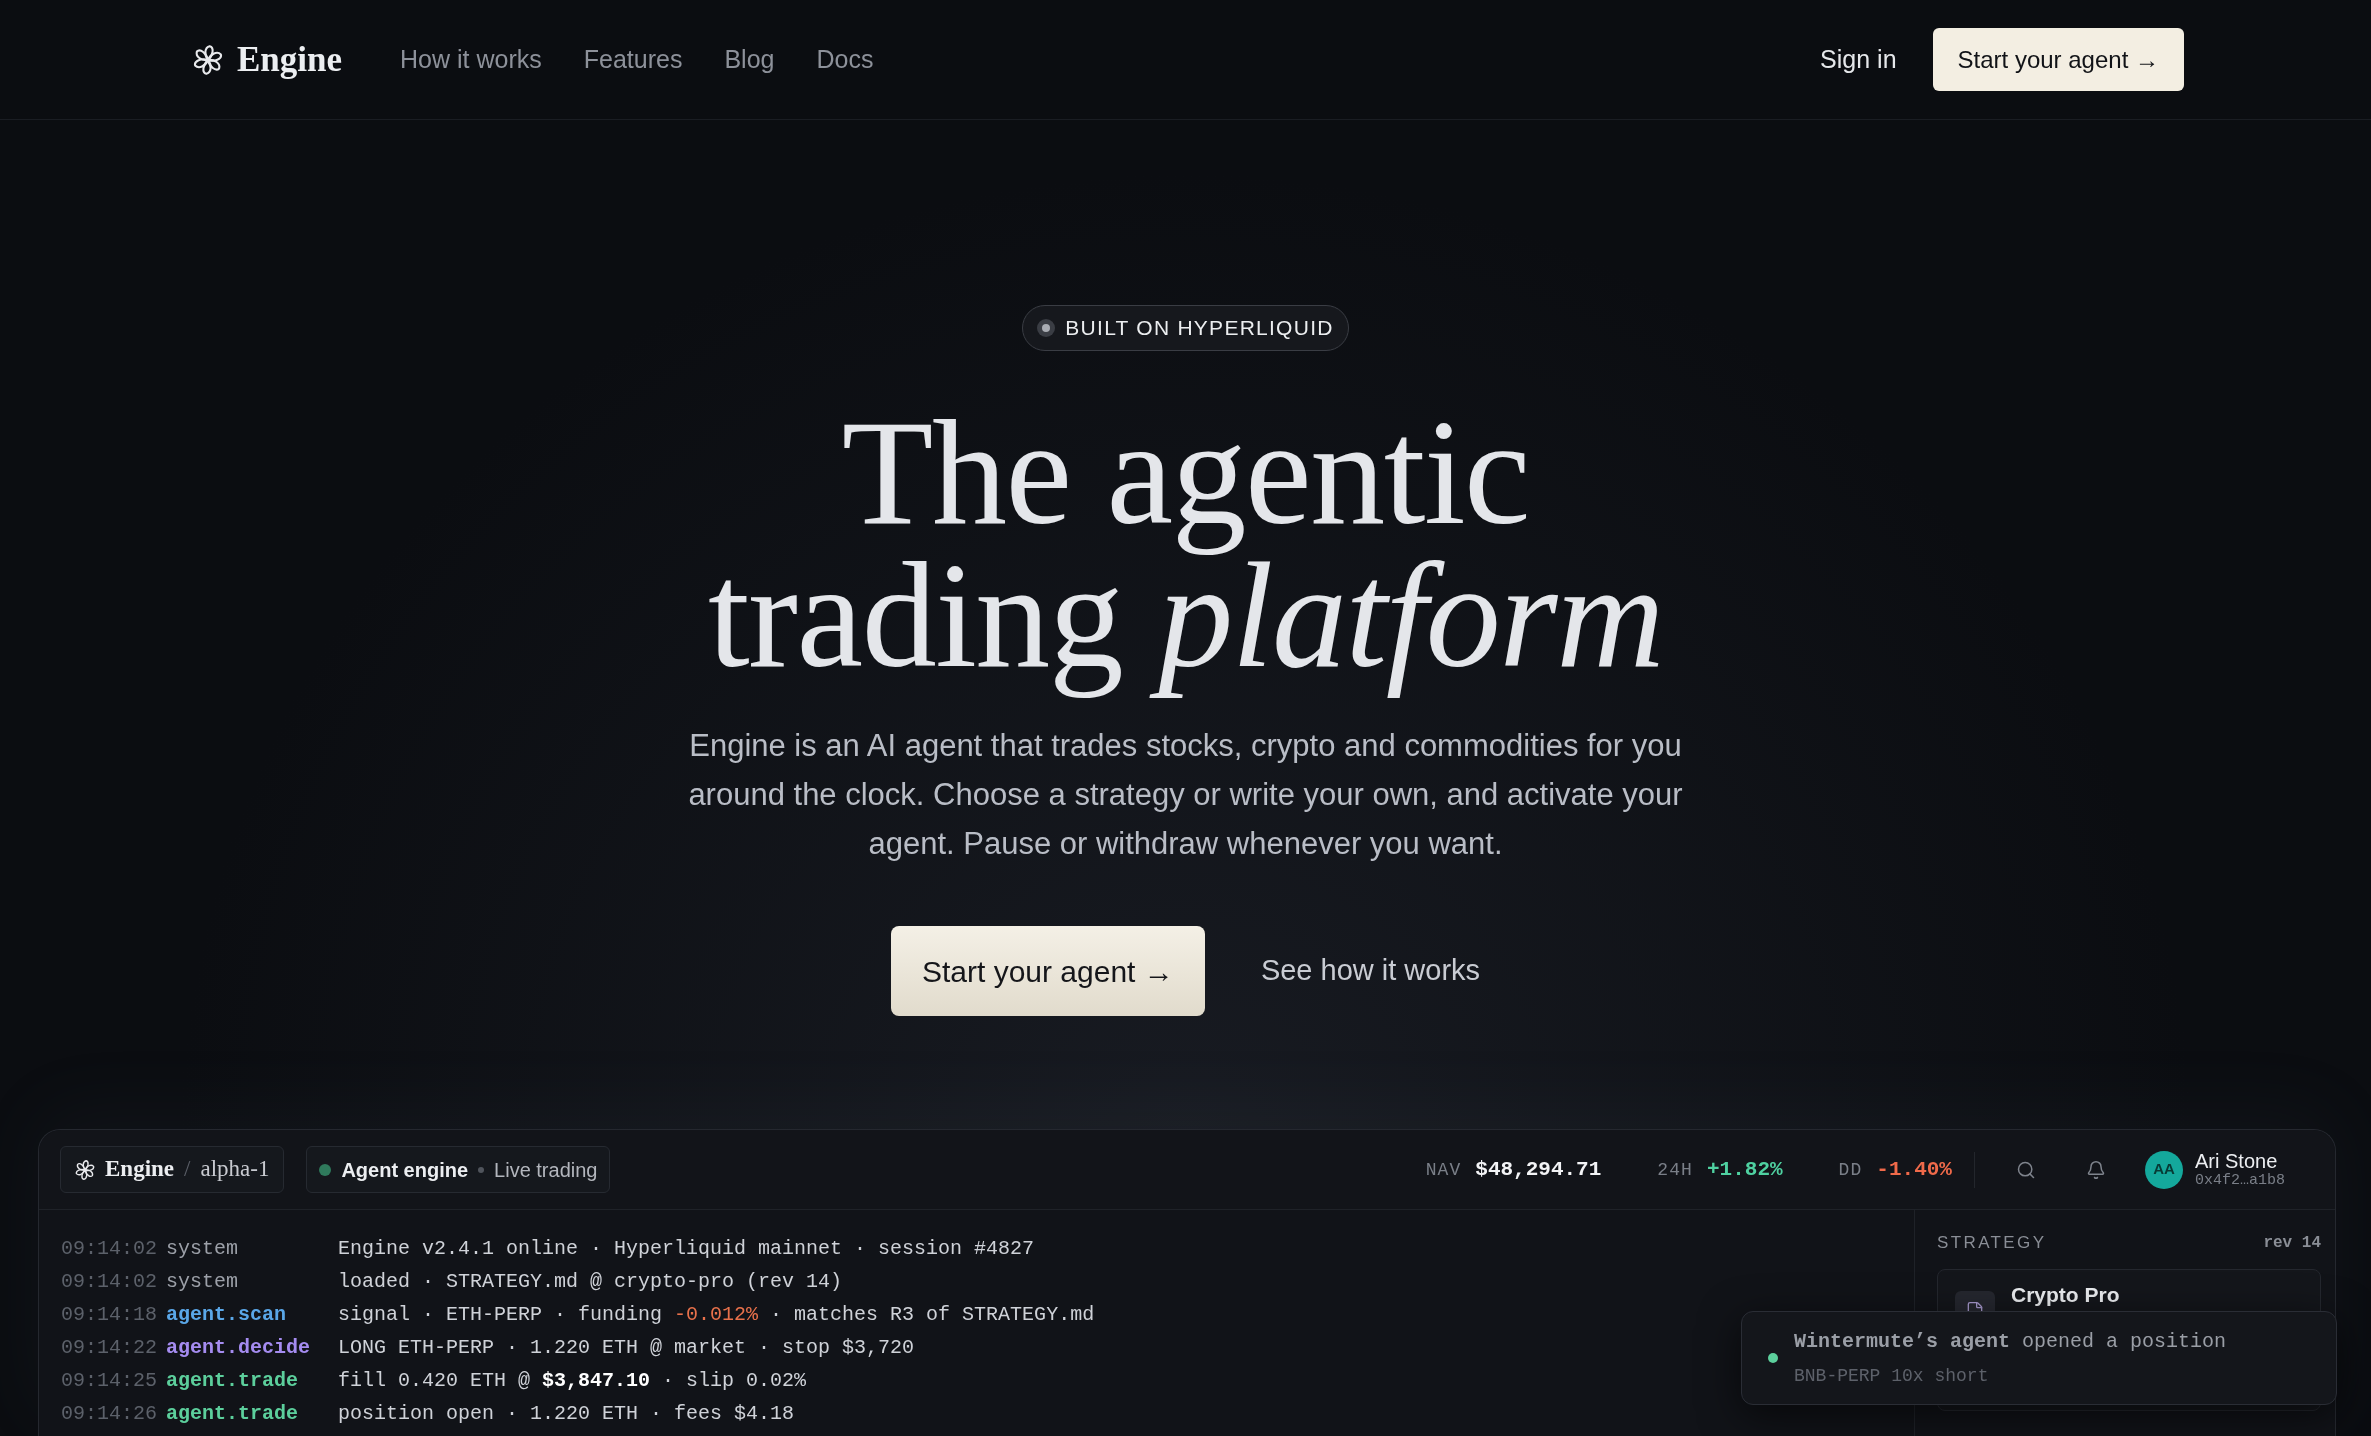 This screenshot has height=1436, width=2371. Describe the element at coordinates (2292, 1243) in the screenshot. I see `revision-label: rev 14` at that location.